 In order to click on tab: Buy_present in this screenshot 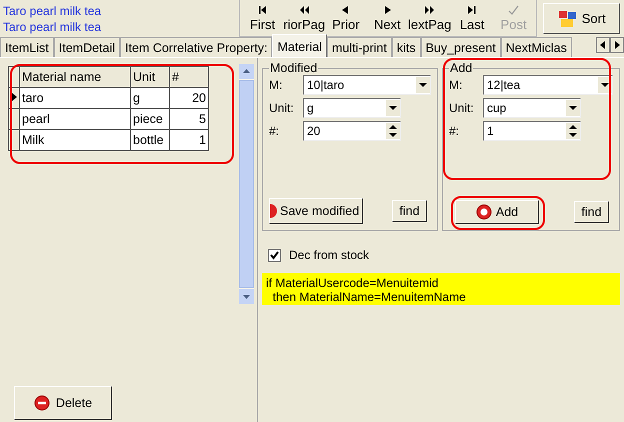, I will do `click(460, 47)`.